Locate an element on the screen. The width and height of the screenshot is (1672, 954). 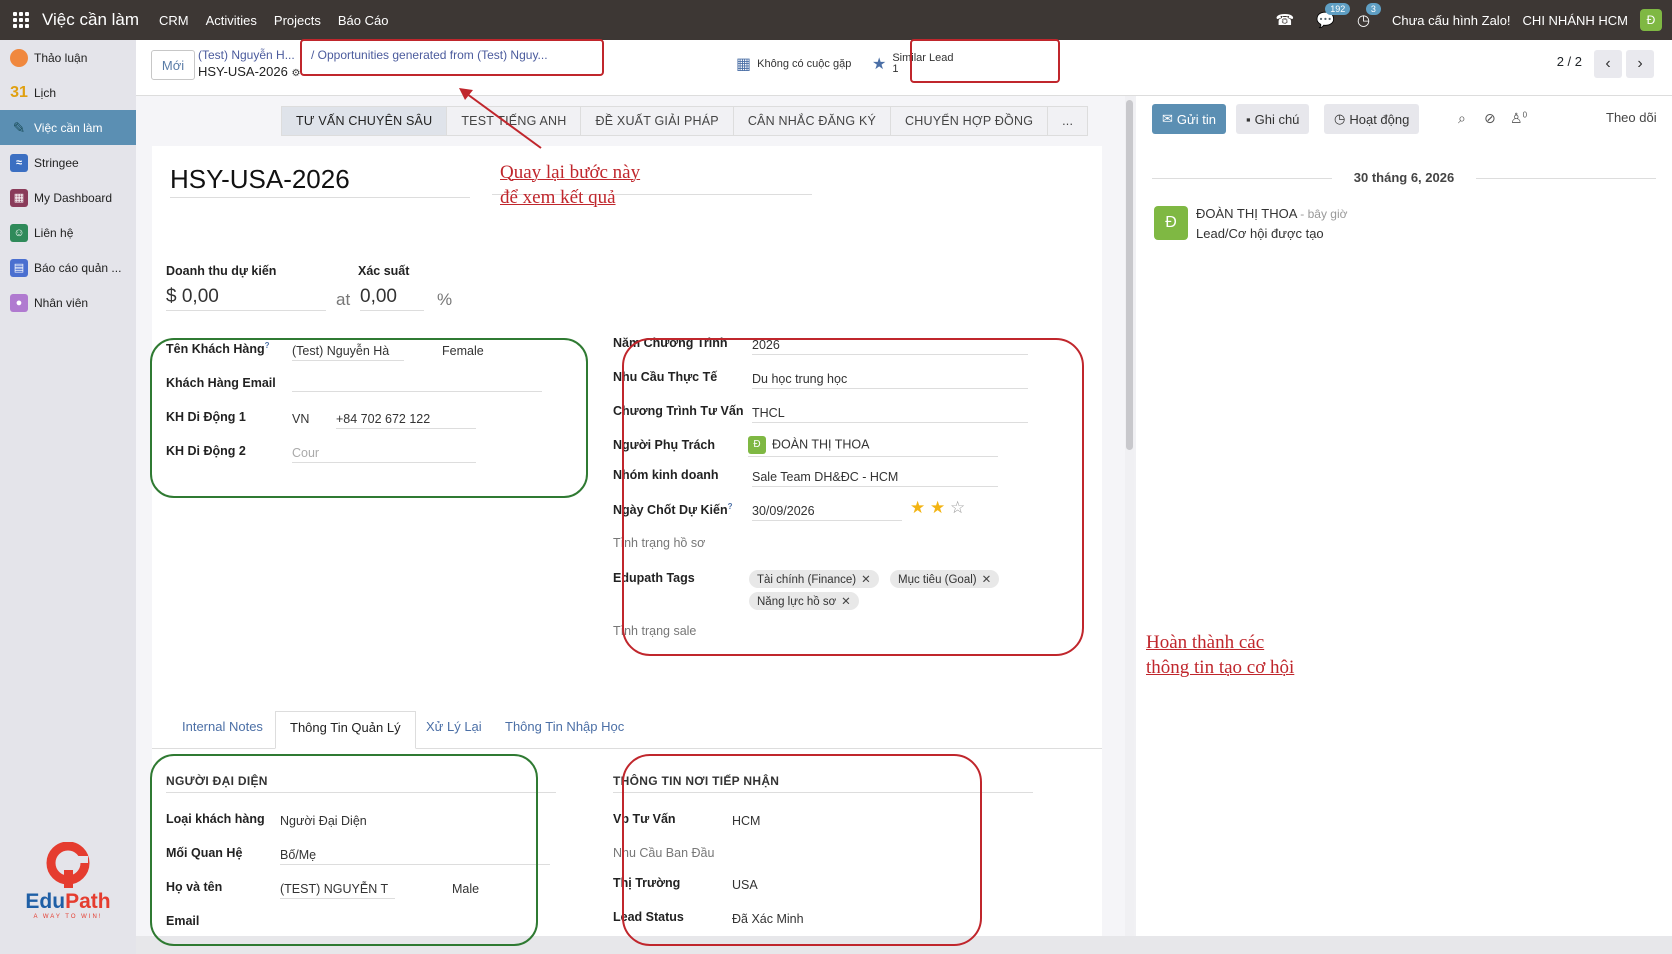
stage-de-xuat-giai-phap: ĐỀ XUẤT GIẢI PHÁP is located at coordinates (657, 121).